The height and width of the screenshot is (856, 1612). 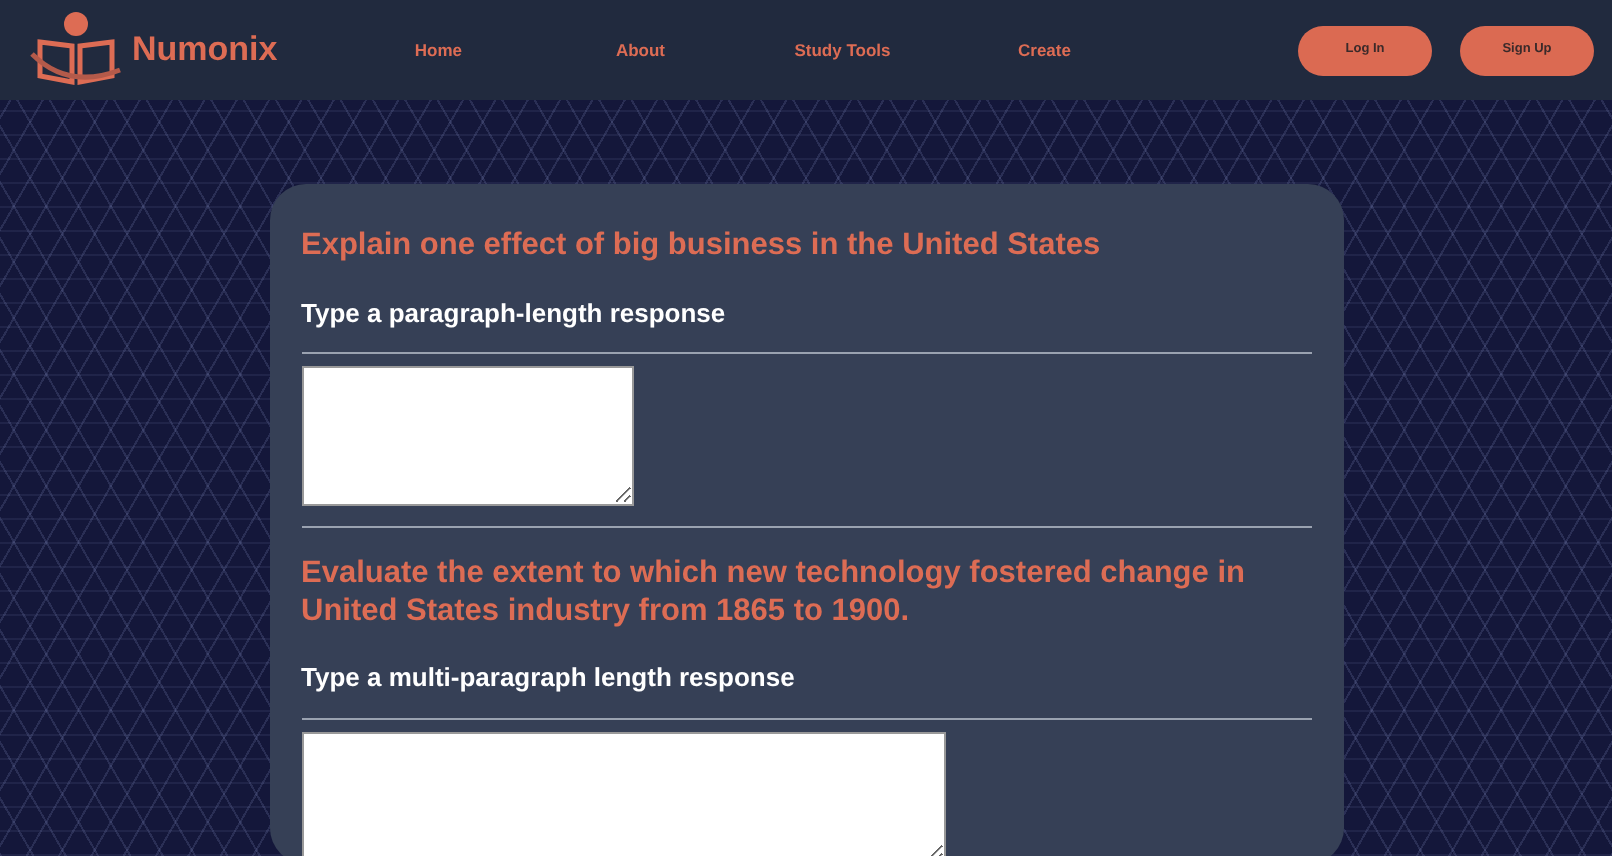 I want to click on nav-link: Home, so click(x=438, y=50).